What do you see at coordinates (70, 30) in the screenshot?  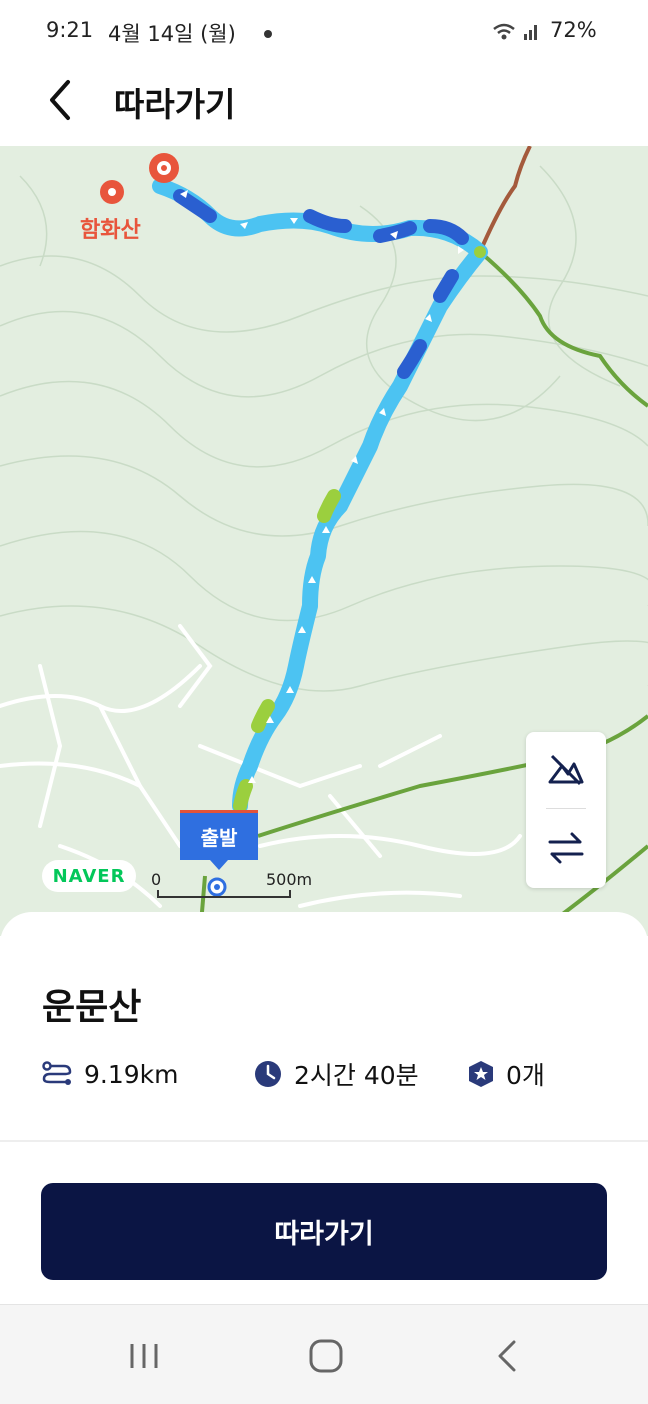 I see `status-time: 9:21` at bounding box center [70, 30].